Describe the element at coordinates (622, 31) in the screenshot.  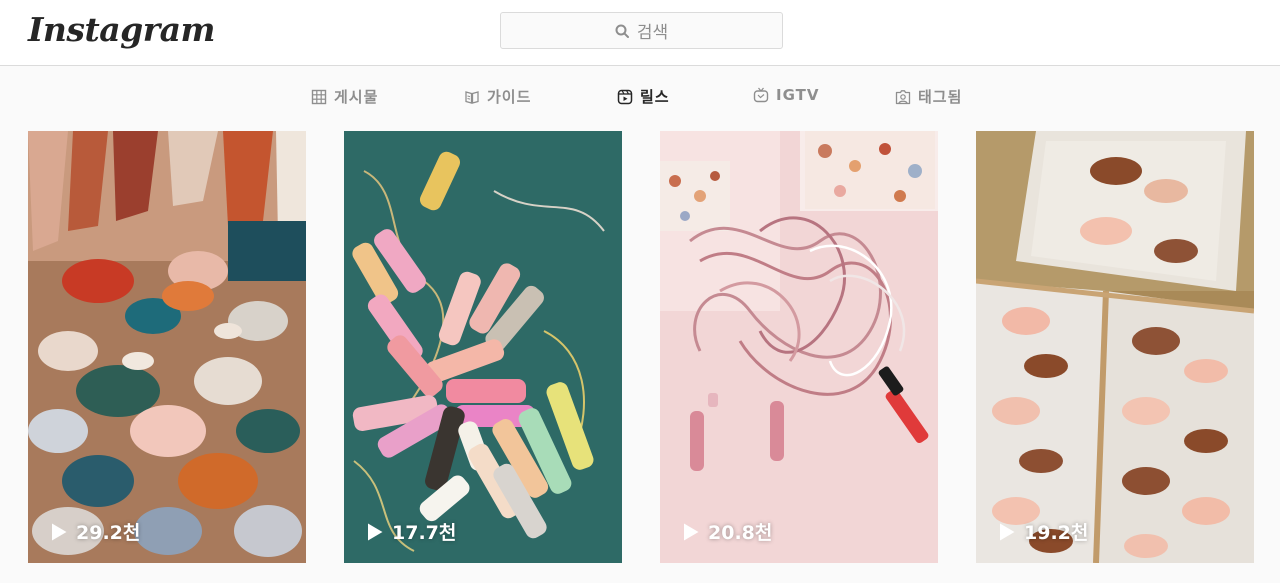
I see `search-icon` at that location.